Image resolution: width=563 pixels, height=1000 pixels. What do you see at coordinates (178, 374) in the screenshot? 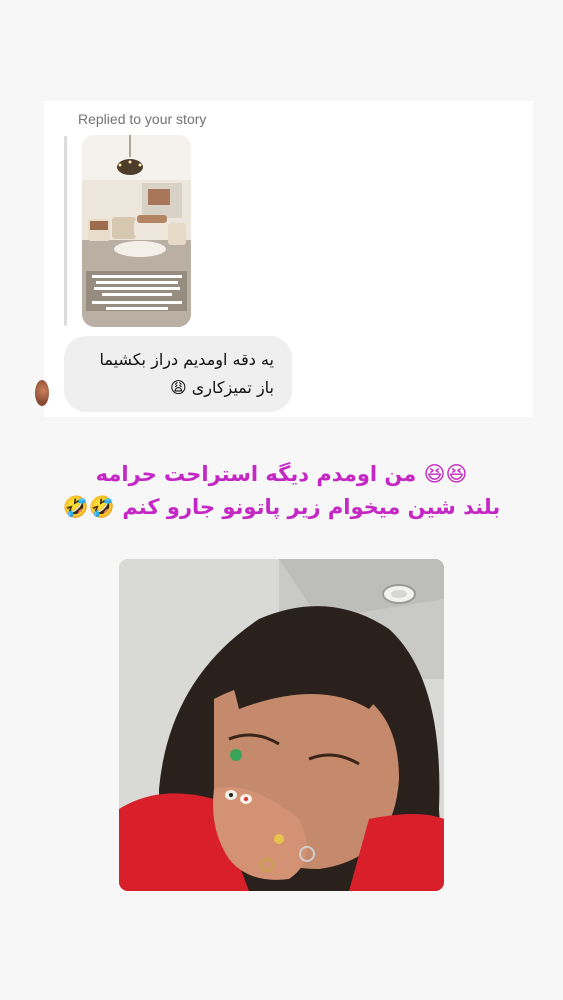
I see `reply-message-bubble: یه دقه اومدیم دراز بکشیما باز تمیزکاری 😩` at bounding box center [178, 374].